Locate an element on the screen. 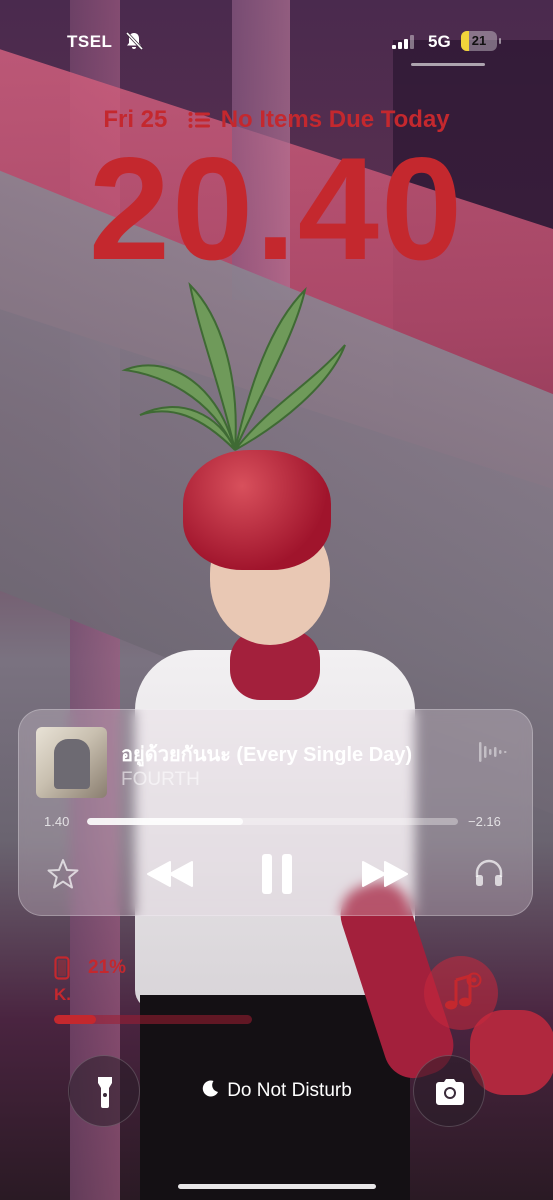 The image size is (553, 1200). wallpaper-hat is located at coordinates (257, 510).